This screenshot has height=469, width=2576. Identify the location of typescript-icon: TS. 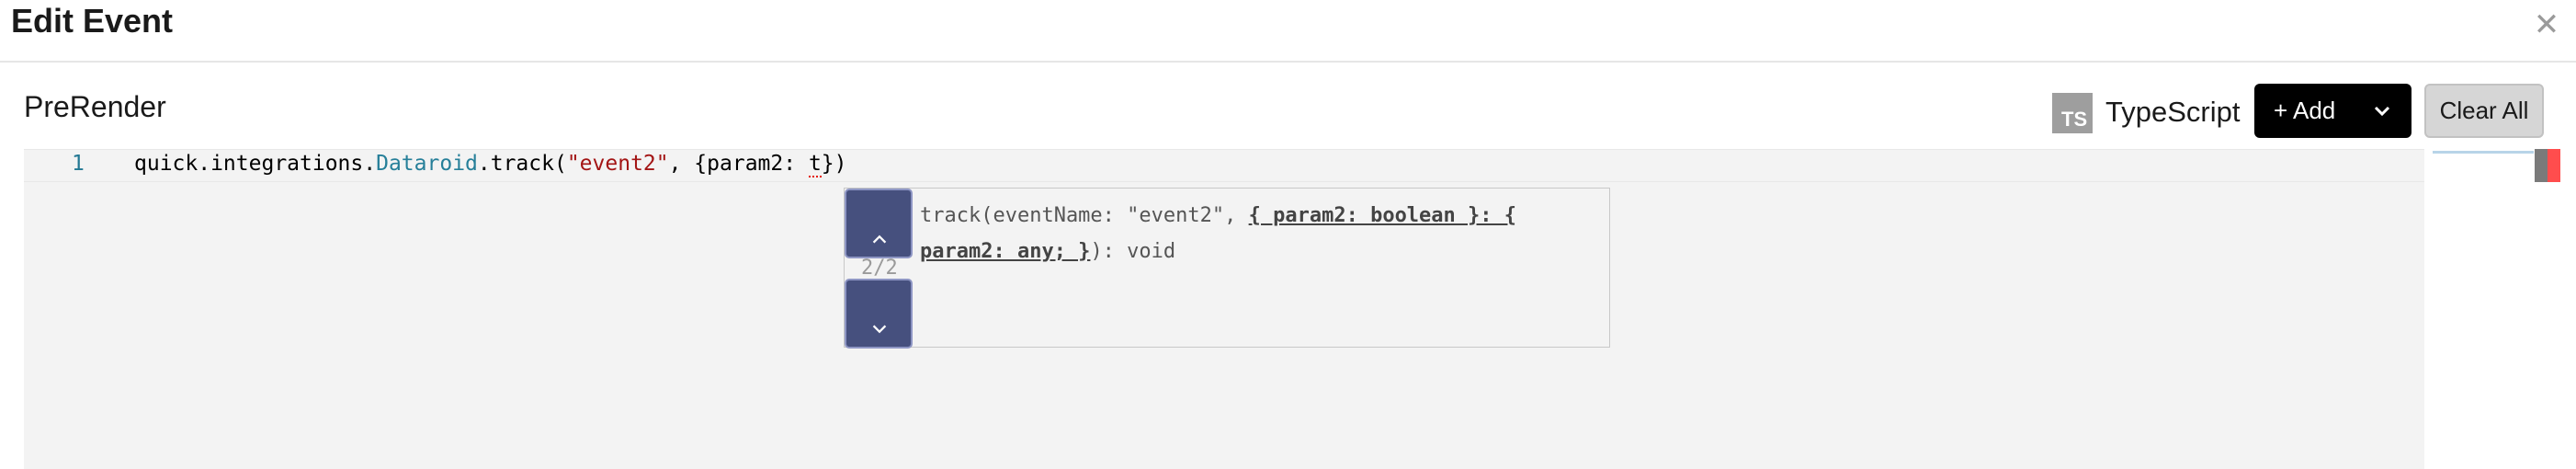
(2072, 113).